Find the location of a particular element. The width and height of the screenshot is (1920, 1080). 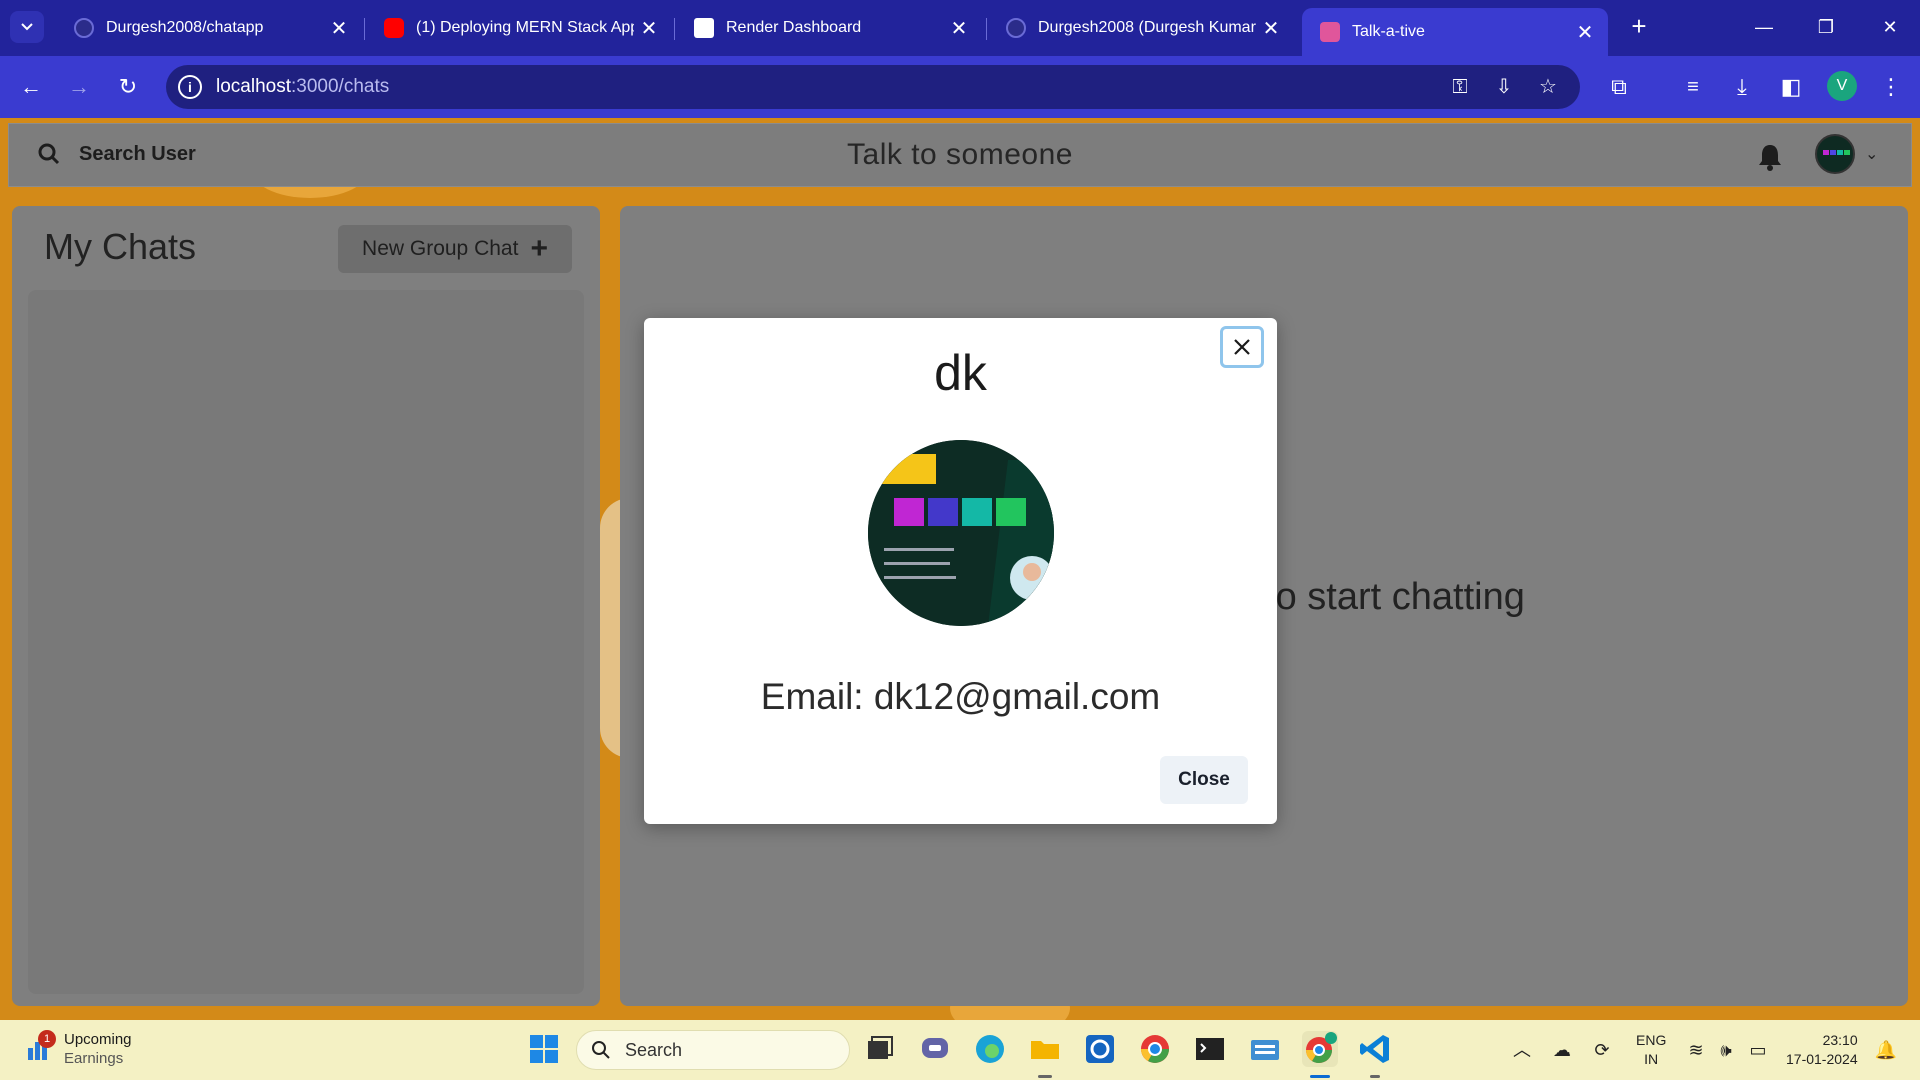

tab-title: Render Dashboard is located at coordinates (794, 27).